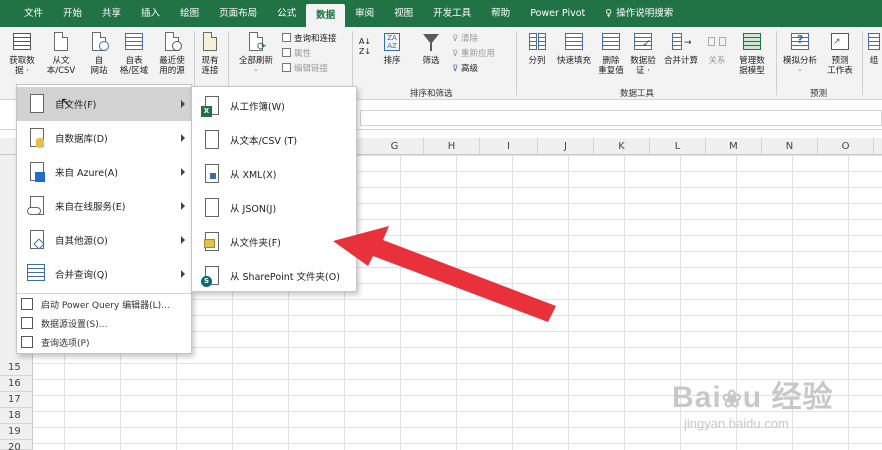  What do you see at coordinates (840, 42) in the screenshot?
I see `forecast-chart-icon: ↗` at bounding box center [840, 42].